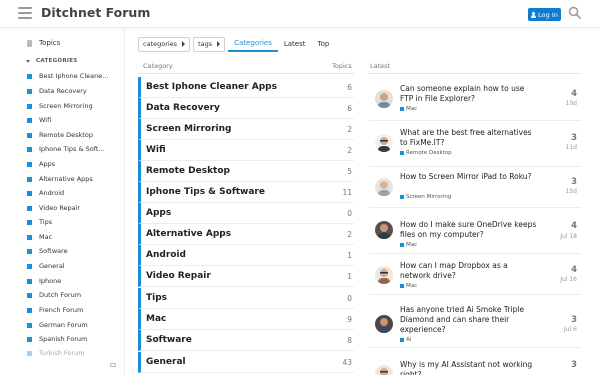 The height and width of the screenshot is (375, 600). What do you see at coordinates (60, 179) in the screenshot?
I see `sidebar-category: Alternative Apps` at bounding box center [60, 179].